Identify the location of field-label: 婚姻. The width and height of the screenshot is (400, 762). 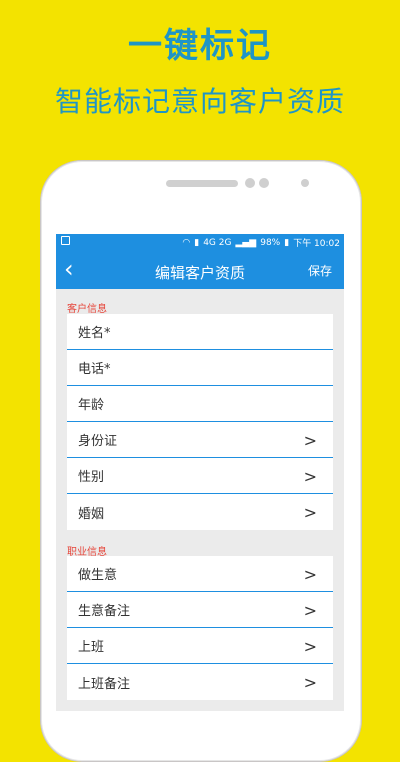
(91, 514).